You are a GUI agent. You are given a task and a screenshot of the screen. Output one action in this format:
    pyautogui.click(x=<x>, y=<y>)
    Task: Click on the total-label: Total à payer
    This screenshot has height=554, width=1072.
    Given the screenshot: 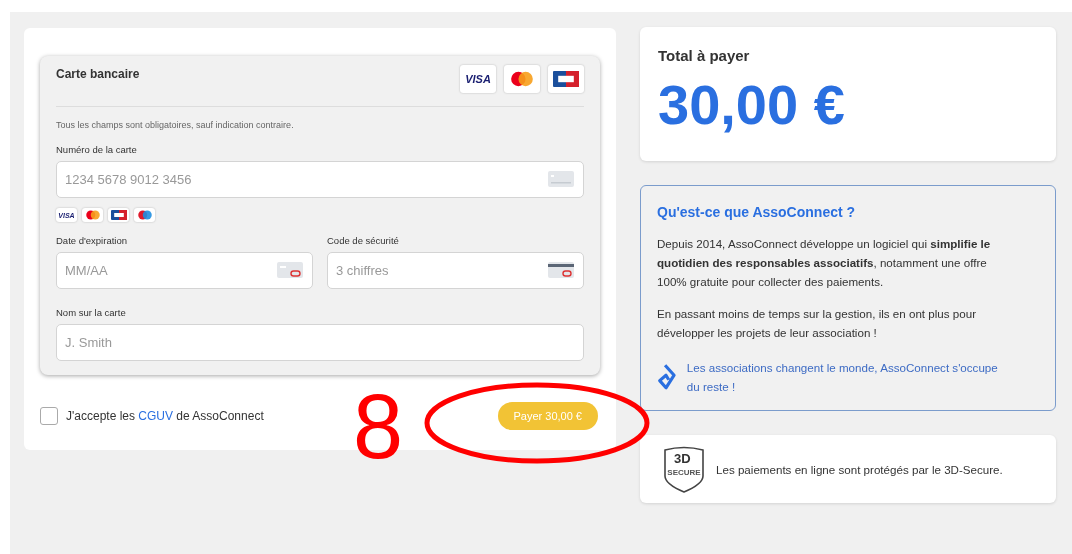 What is the action you would take?
    pyautogui.click(x=704, y=55)
    